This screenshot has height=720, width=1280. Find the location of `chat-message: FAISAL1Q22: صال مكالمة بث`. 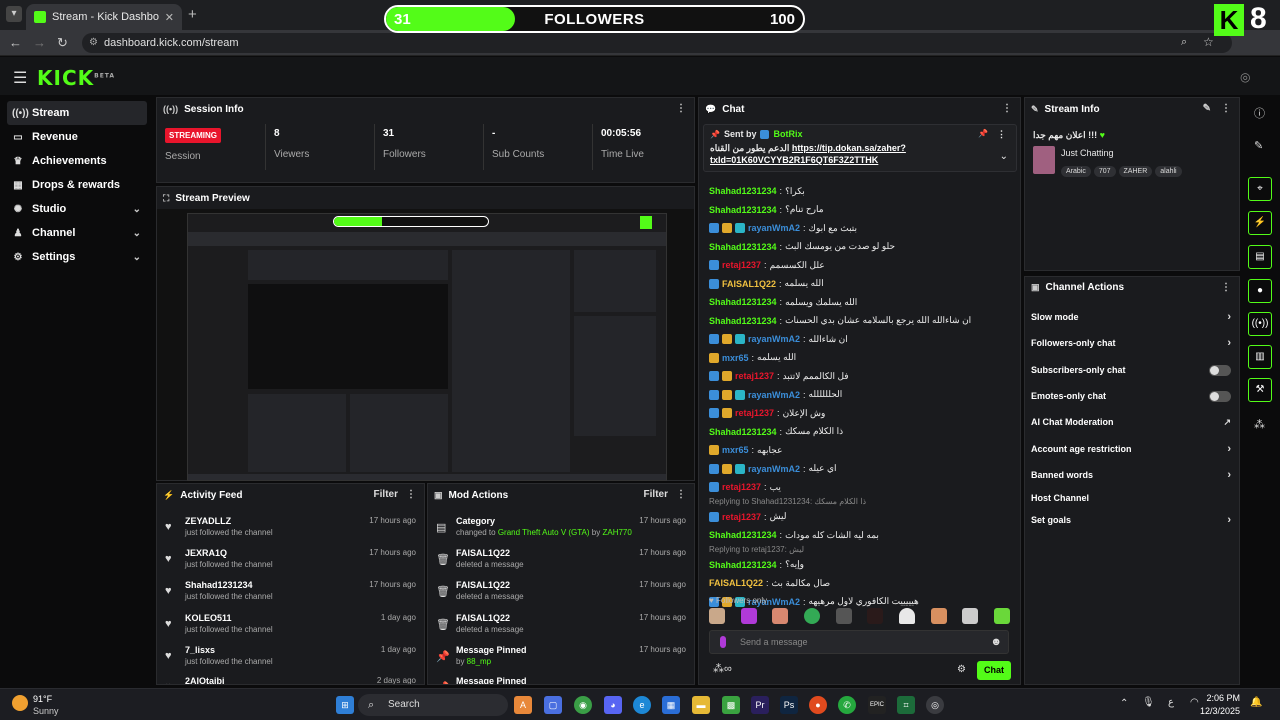

chat-message: FAISAL1Q22: صال مكالمة بث is located at coordinates (854, 583).